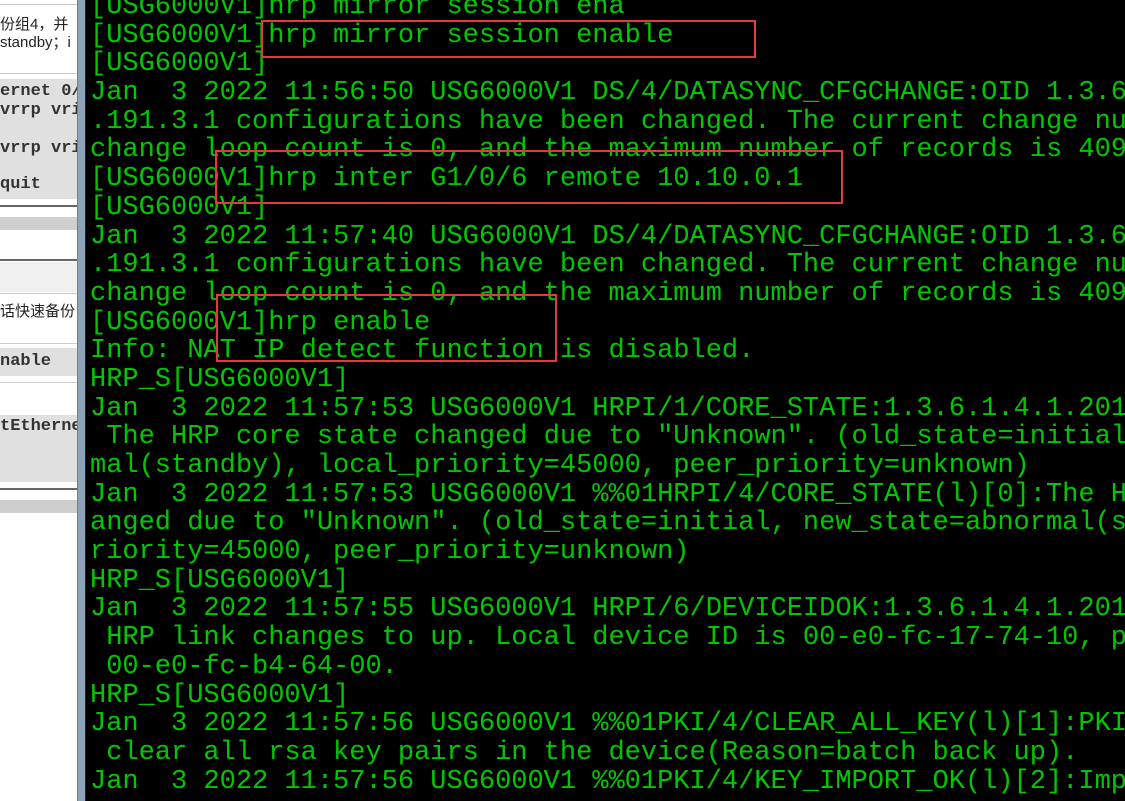  What do you see at coordinates (20, 184) in the screenshot?
I see `code-line: quit` at bounding box center [20, 184].